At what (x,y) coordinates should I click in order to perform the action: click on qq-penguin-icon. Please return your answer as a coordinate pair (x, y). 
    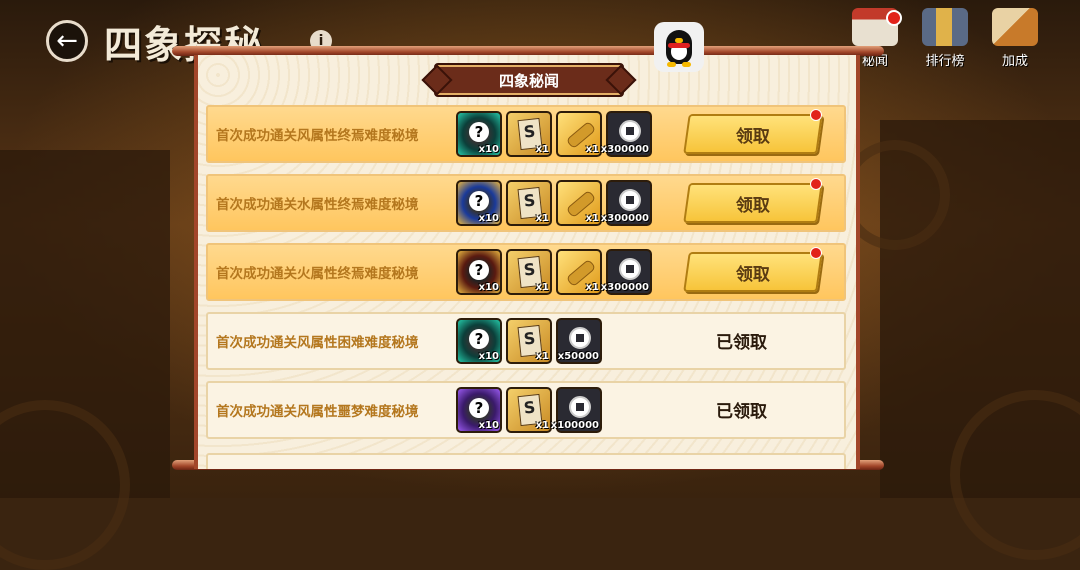
    Looking at the image, I should click on (679, 48).